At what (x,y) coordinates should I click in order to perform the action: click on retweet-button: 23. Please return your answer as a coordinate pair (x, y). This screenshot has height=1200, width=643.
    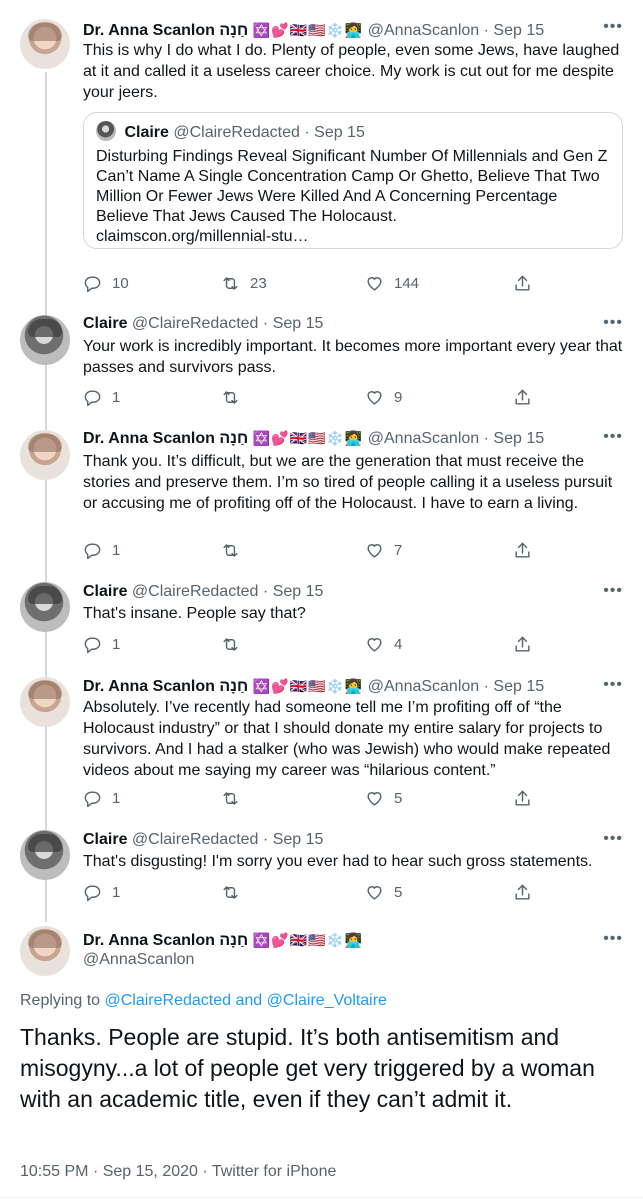
    Looking at the image, I should click on (244, 283).